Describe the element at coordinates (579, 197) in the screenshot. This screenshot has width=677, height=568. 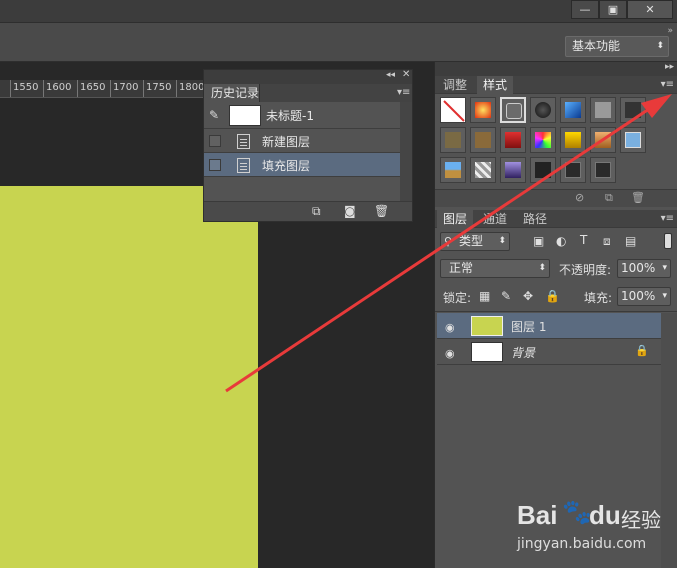
I see `clear-style-icon: ⊘` at that location.